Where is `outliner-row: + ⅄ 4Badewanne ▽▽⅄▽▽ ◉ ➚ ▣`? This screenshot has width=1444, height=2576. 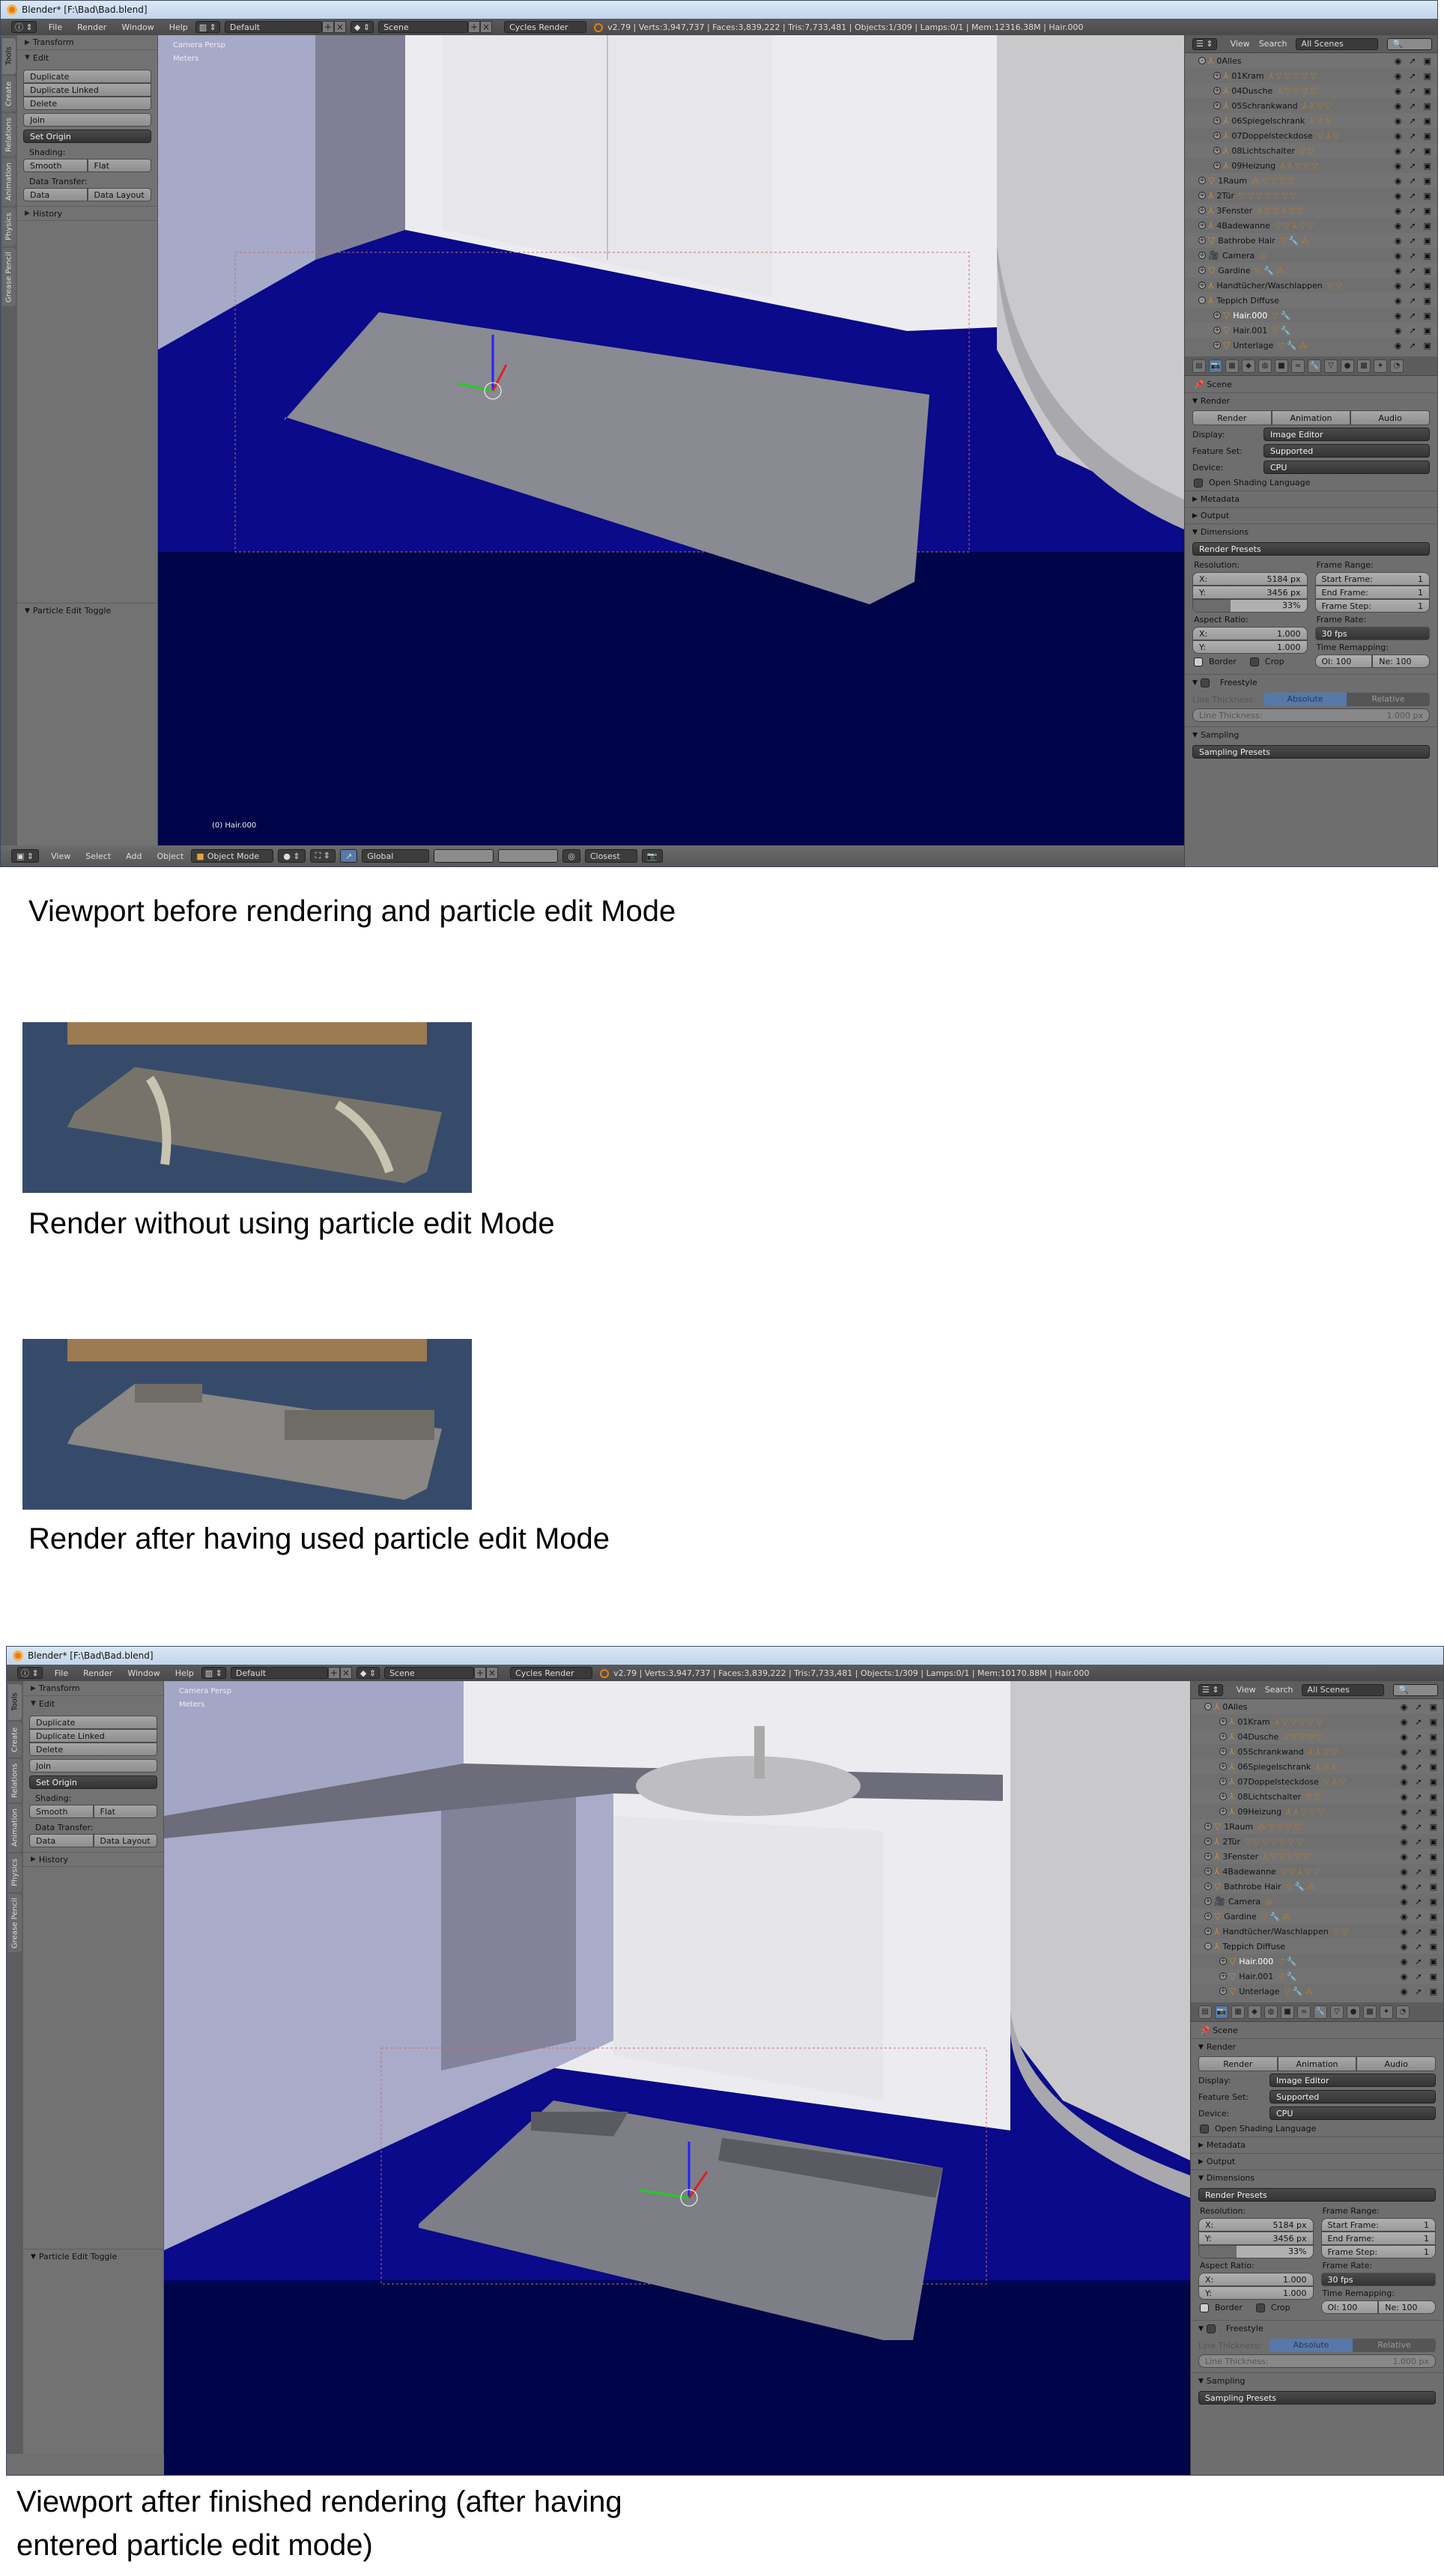 outliner-row: + ⅄ 4Badewanne ▽▽⅄▽▽ ◉ ➚ ▣ is located at coordinates (1317, 1871).